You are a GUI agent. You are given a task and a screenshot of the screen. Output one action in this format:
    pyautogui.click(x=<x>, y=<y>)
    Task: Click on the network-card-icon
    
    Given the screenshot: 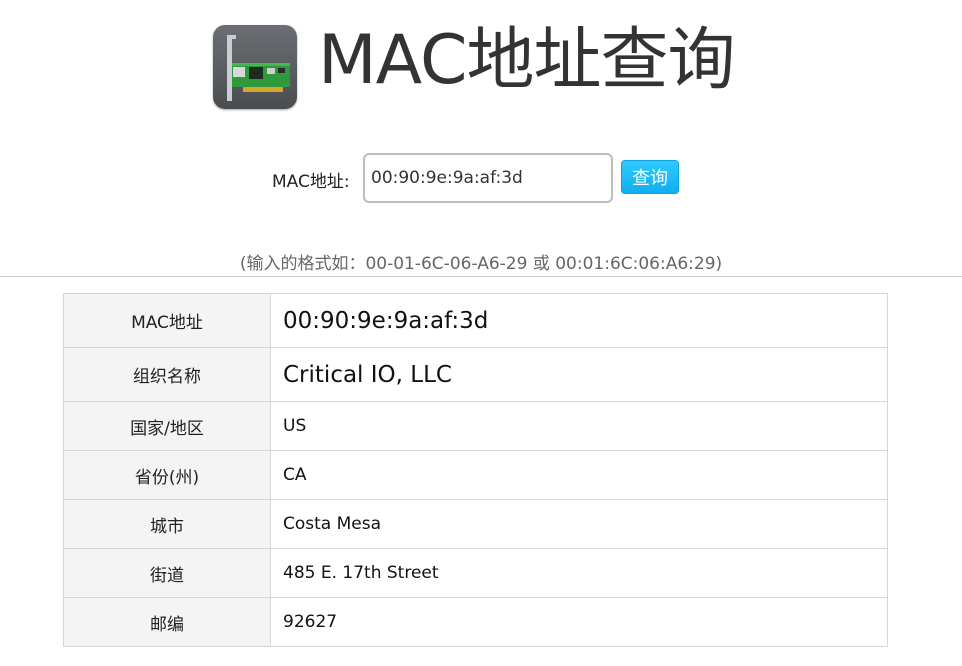 What is the action you would take?
    pyautogui.click(x=255, y=67)
    